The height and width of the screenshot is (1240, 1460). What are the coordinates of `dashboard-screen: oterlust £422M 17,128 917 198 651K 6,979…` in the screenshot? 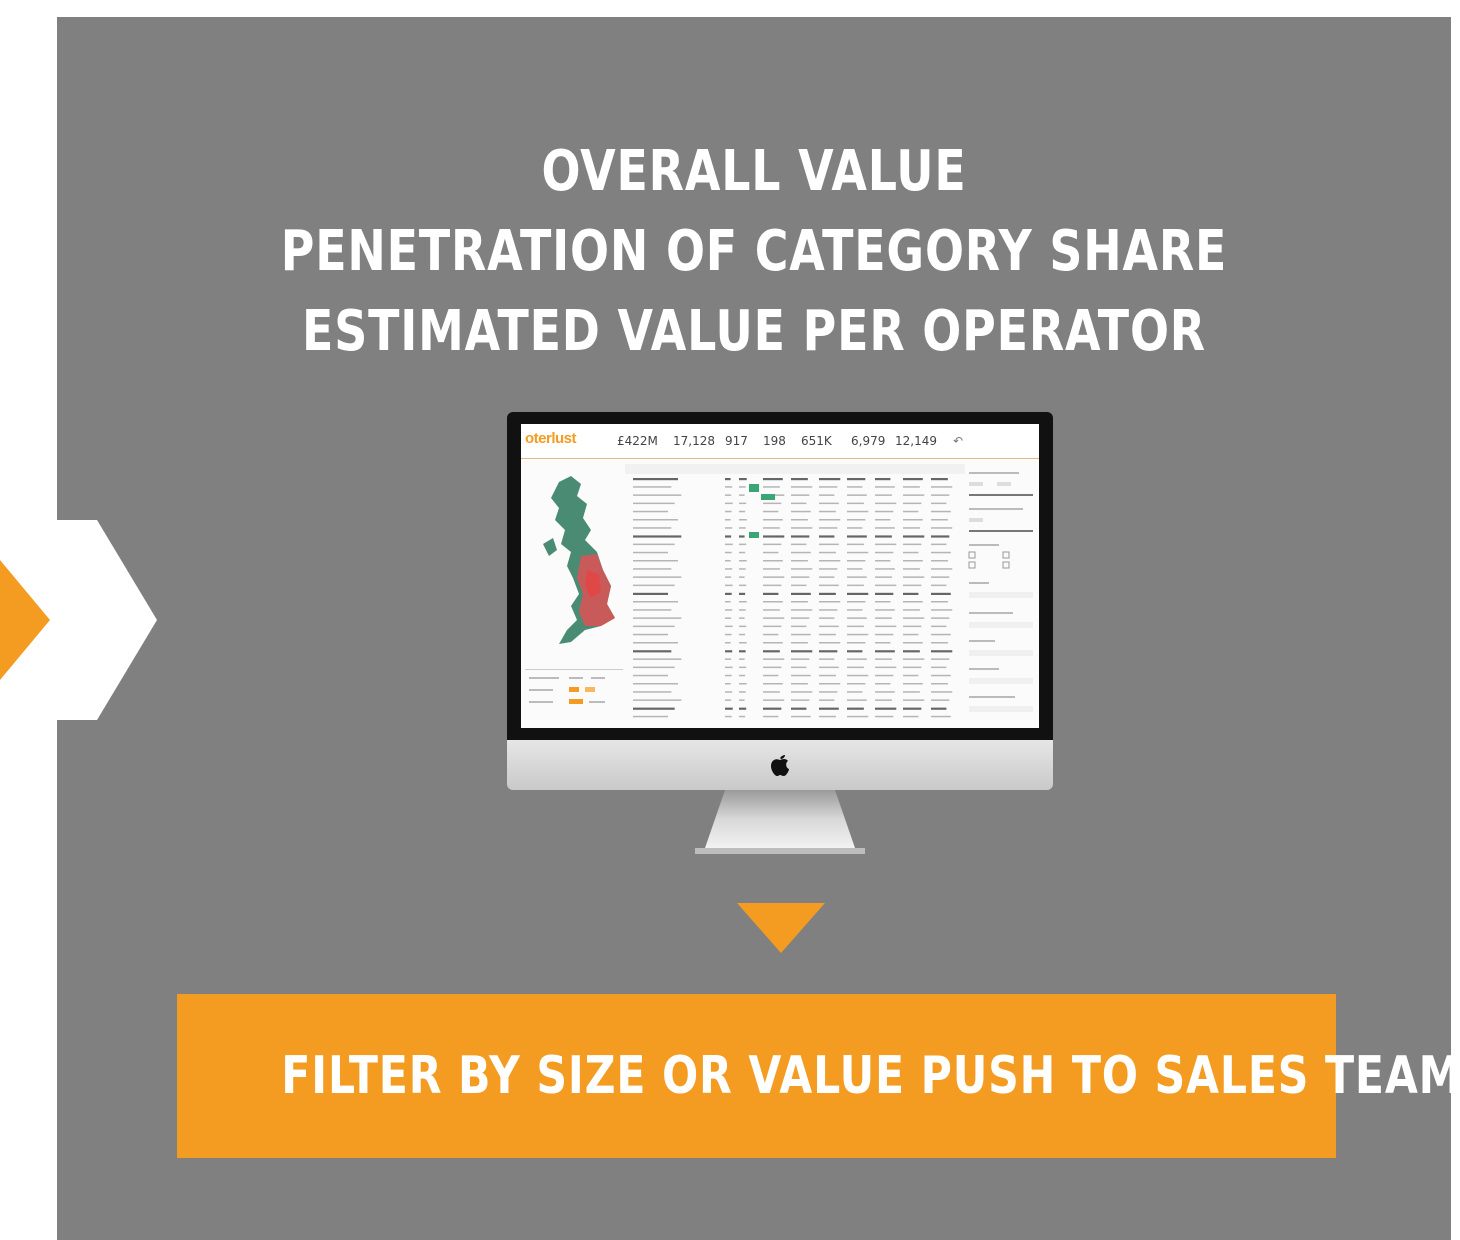 It's located at (780, 576).